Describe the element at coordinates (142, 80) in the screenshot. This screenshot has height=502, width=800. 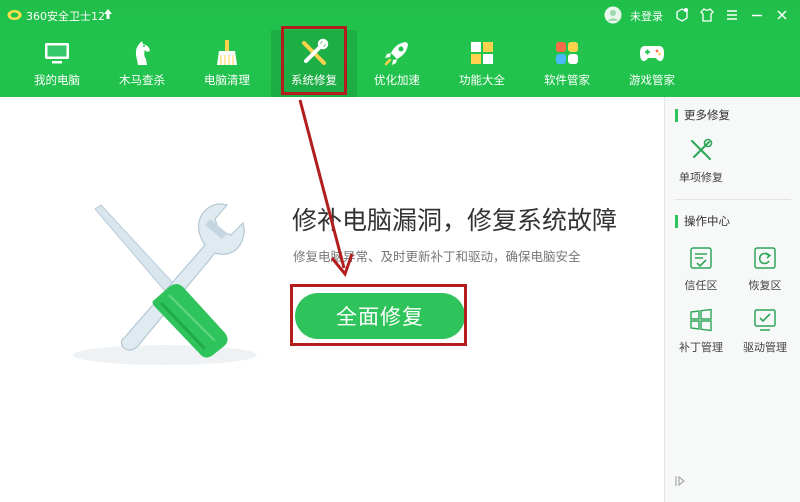
I see `nav-label: 木马查杀` at that location.